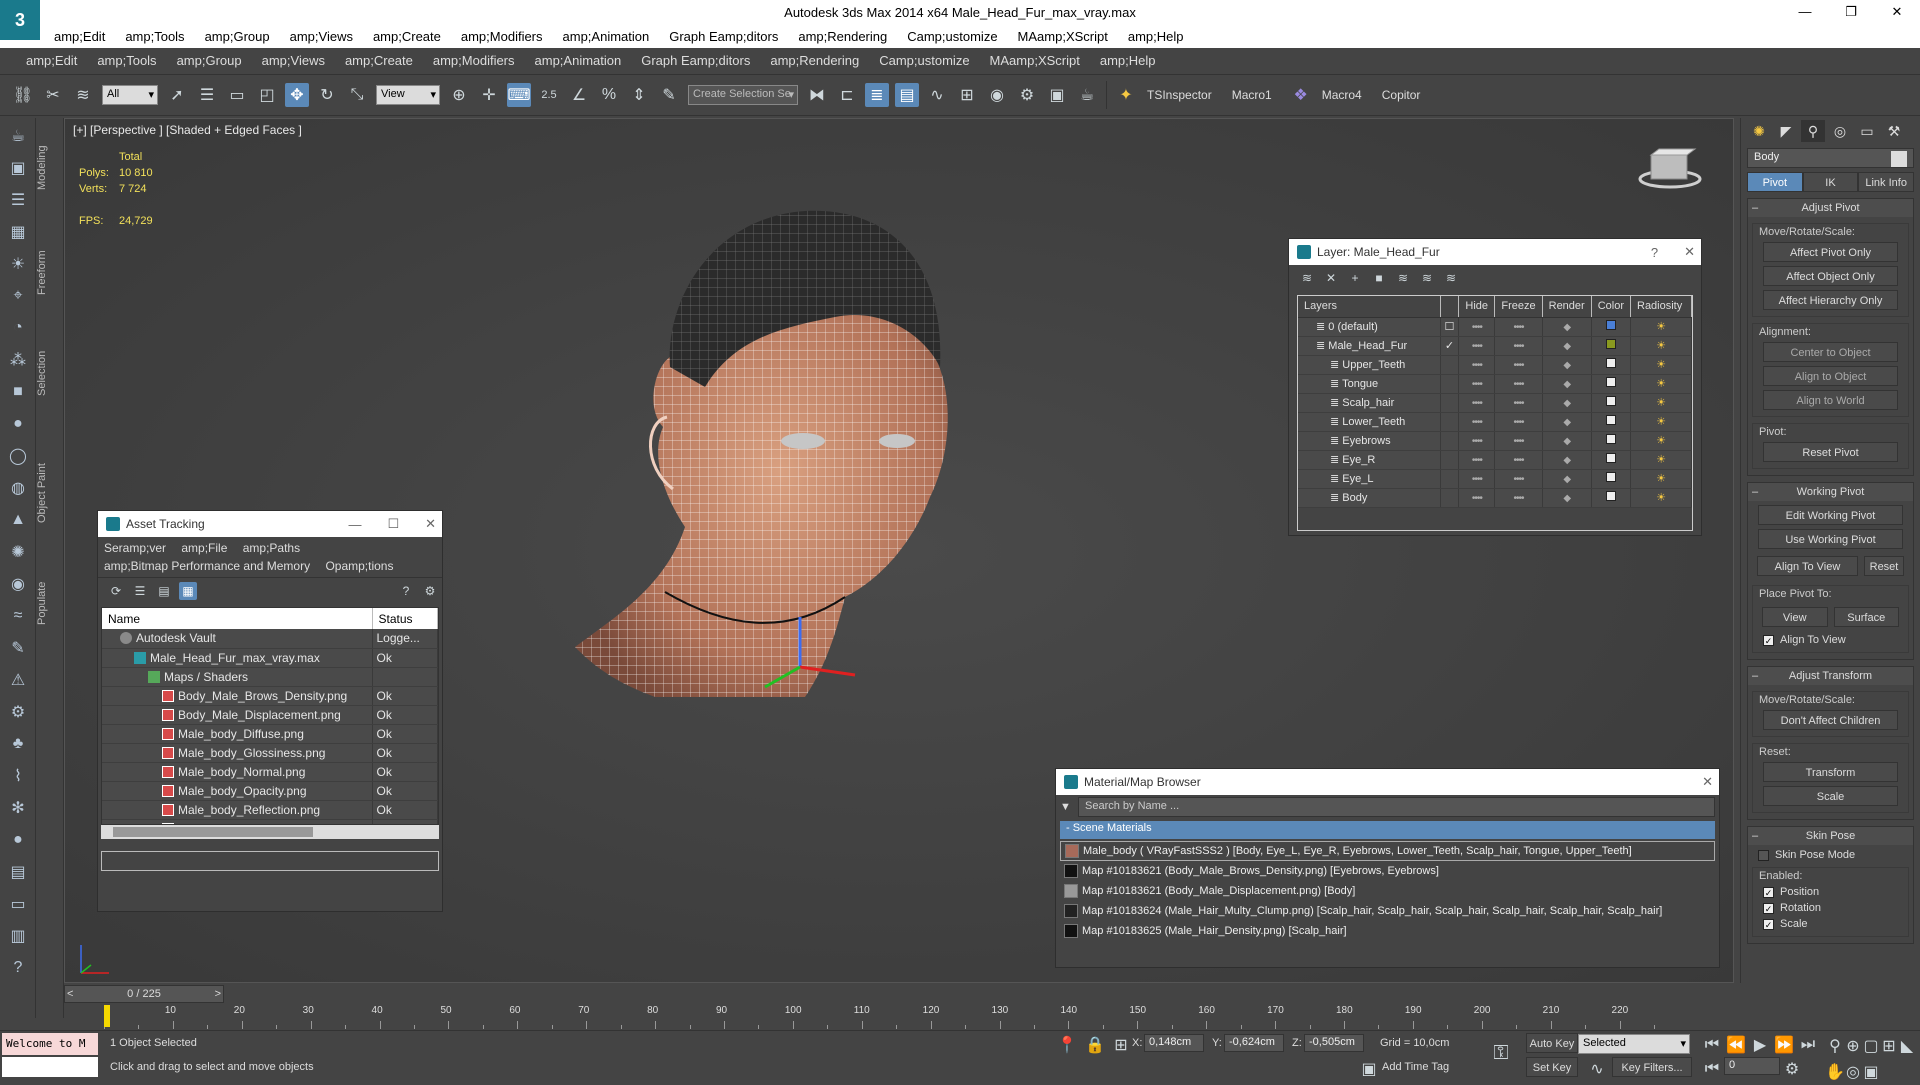  What do you see at coordinates (1830, 158) in the screenshot?
I see `object-name-field: Body` at bounding box center [1830, 158].